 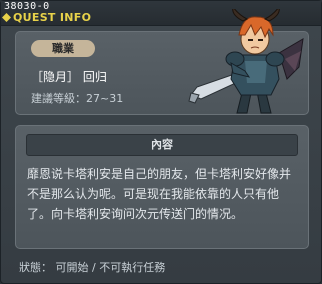 What do you see at coordinates (69, 77) in the screenshot?
I see `quest-job-name: ［隐月］ 回归` at bounding box center [69, 77].